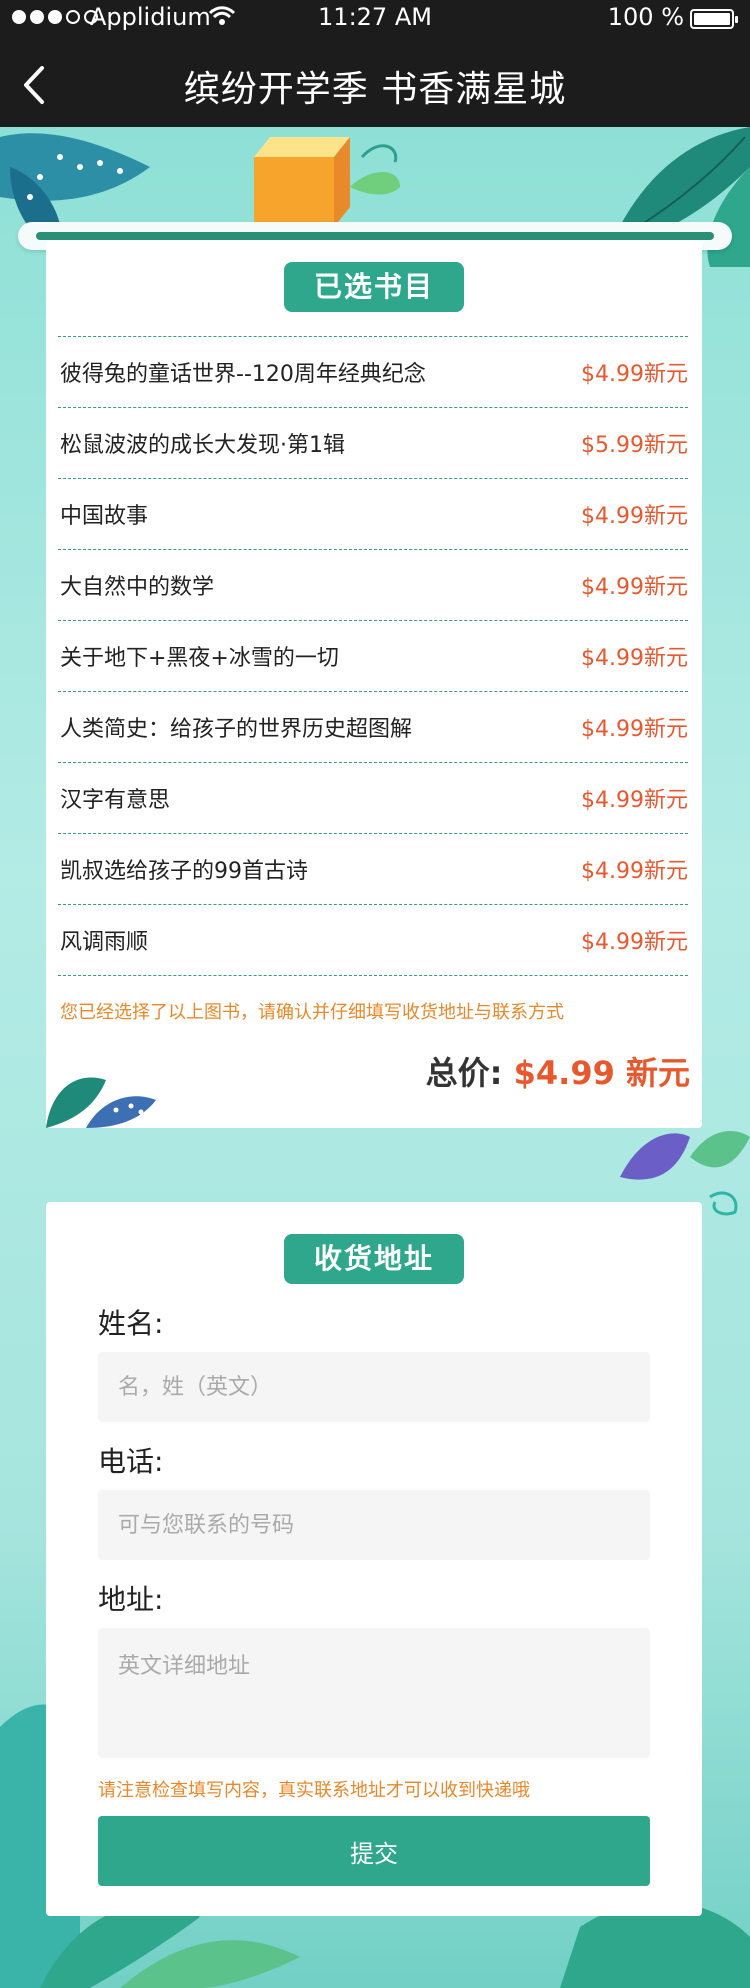 Image resolution: width=750 pixels, height=1988 pixels. What do you see at coordinates (131, 1323) in the screenshot?
I see `name-label: 姓名:` at bounding box center [131, 1323].